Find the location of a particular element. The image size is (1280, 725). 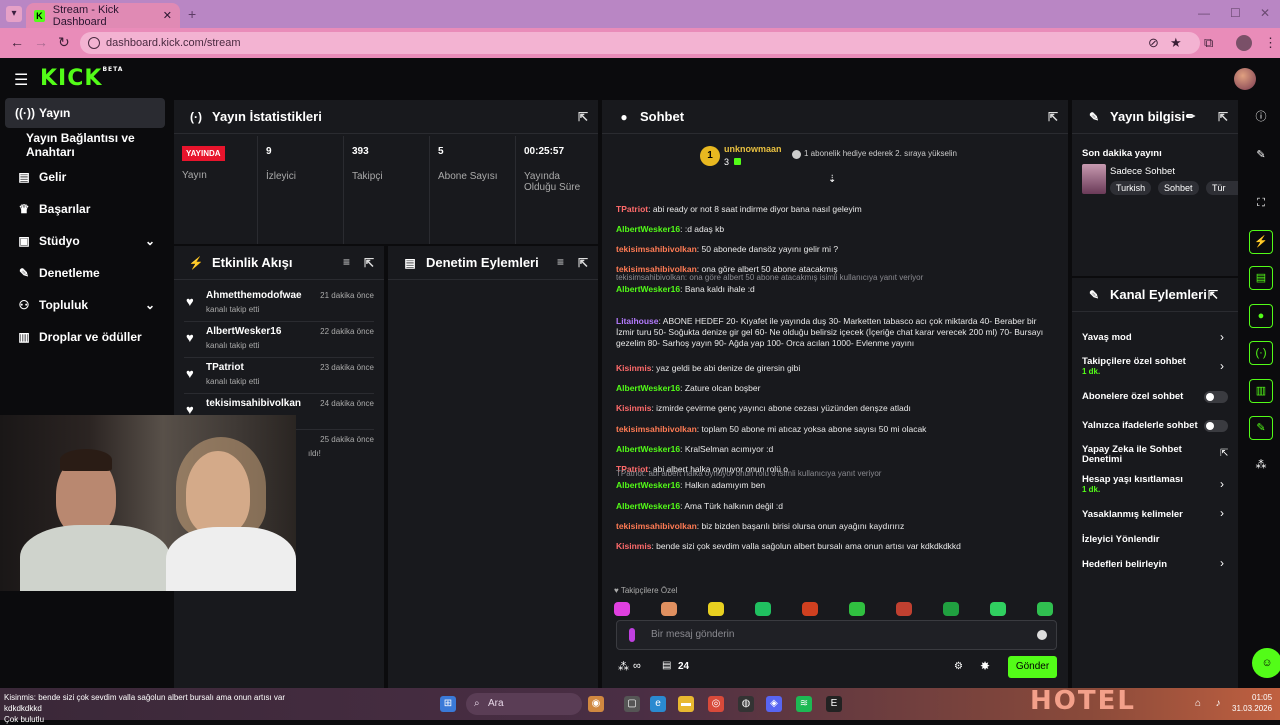

edge-icon: e is located at coordinates (658, 704).